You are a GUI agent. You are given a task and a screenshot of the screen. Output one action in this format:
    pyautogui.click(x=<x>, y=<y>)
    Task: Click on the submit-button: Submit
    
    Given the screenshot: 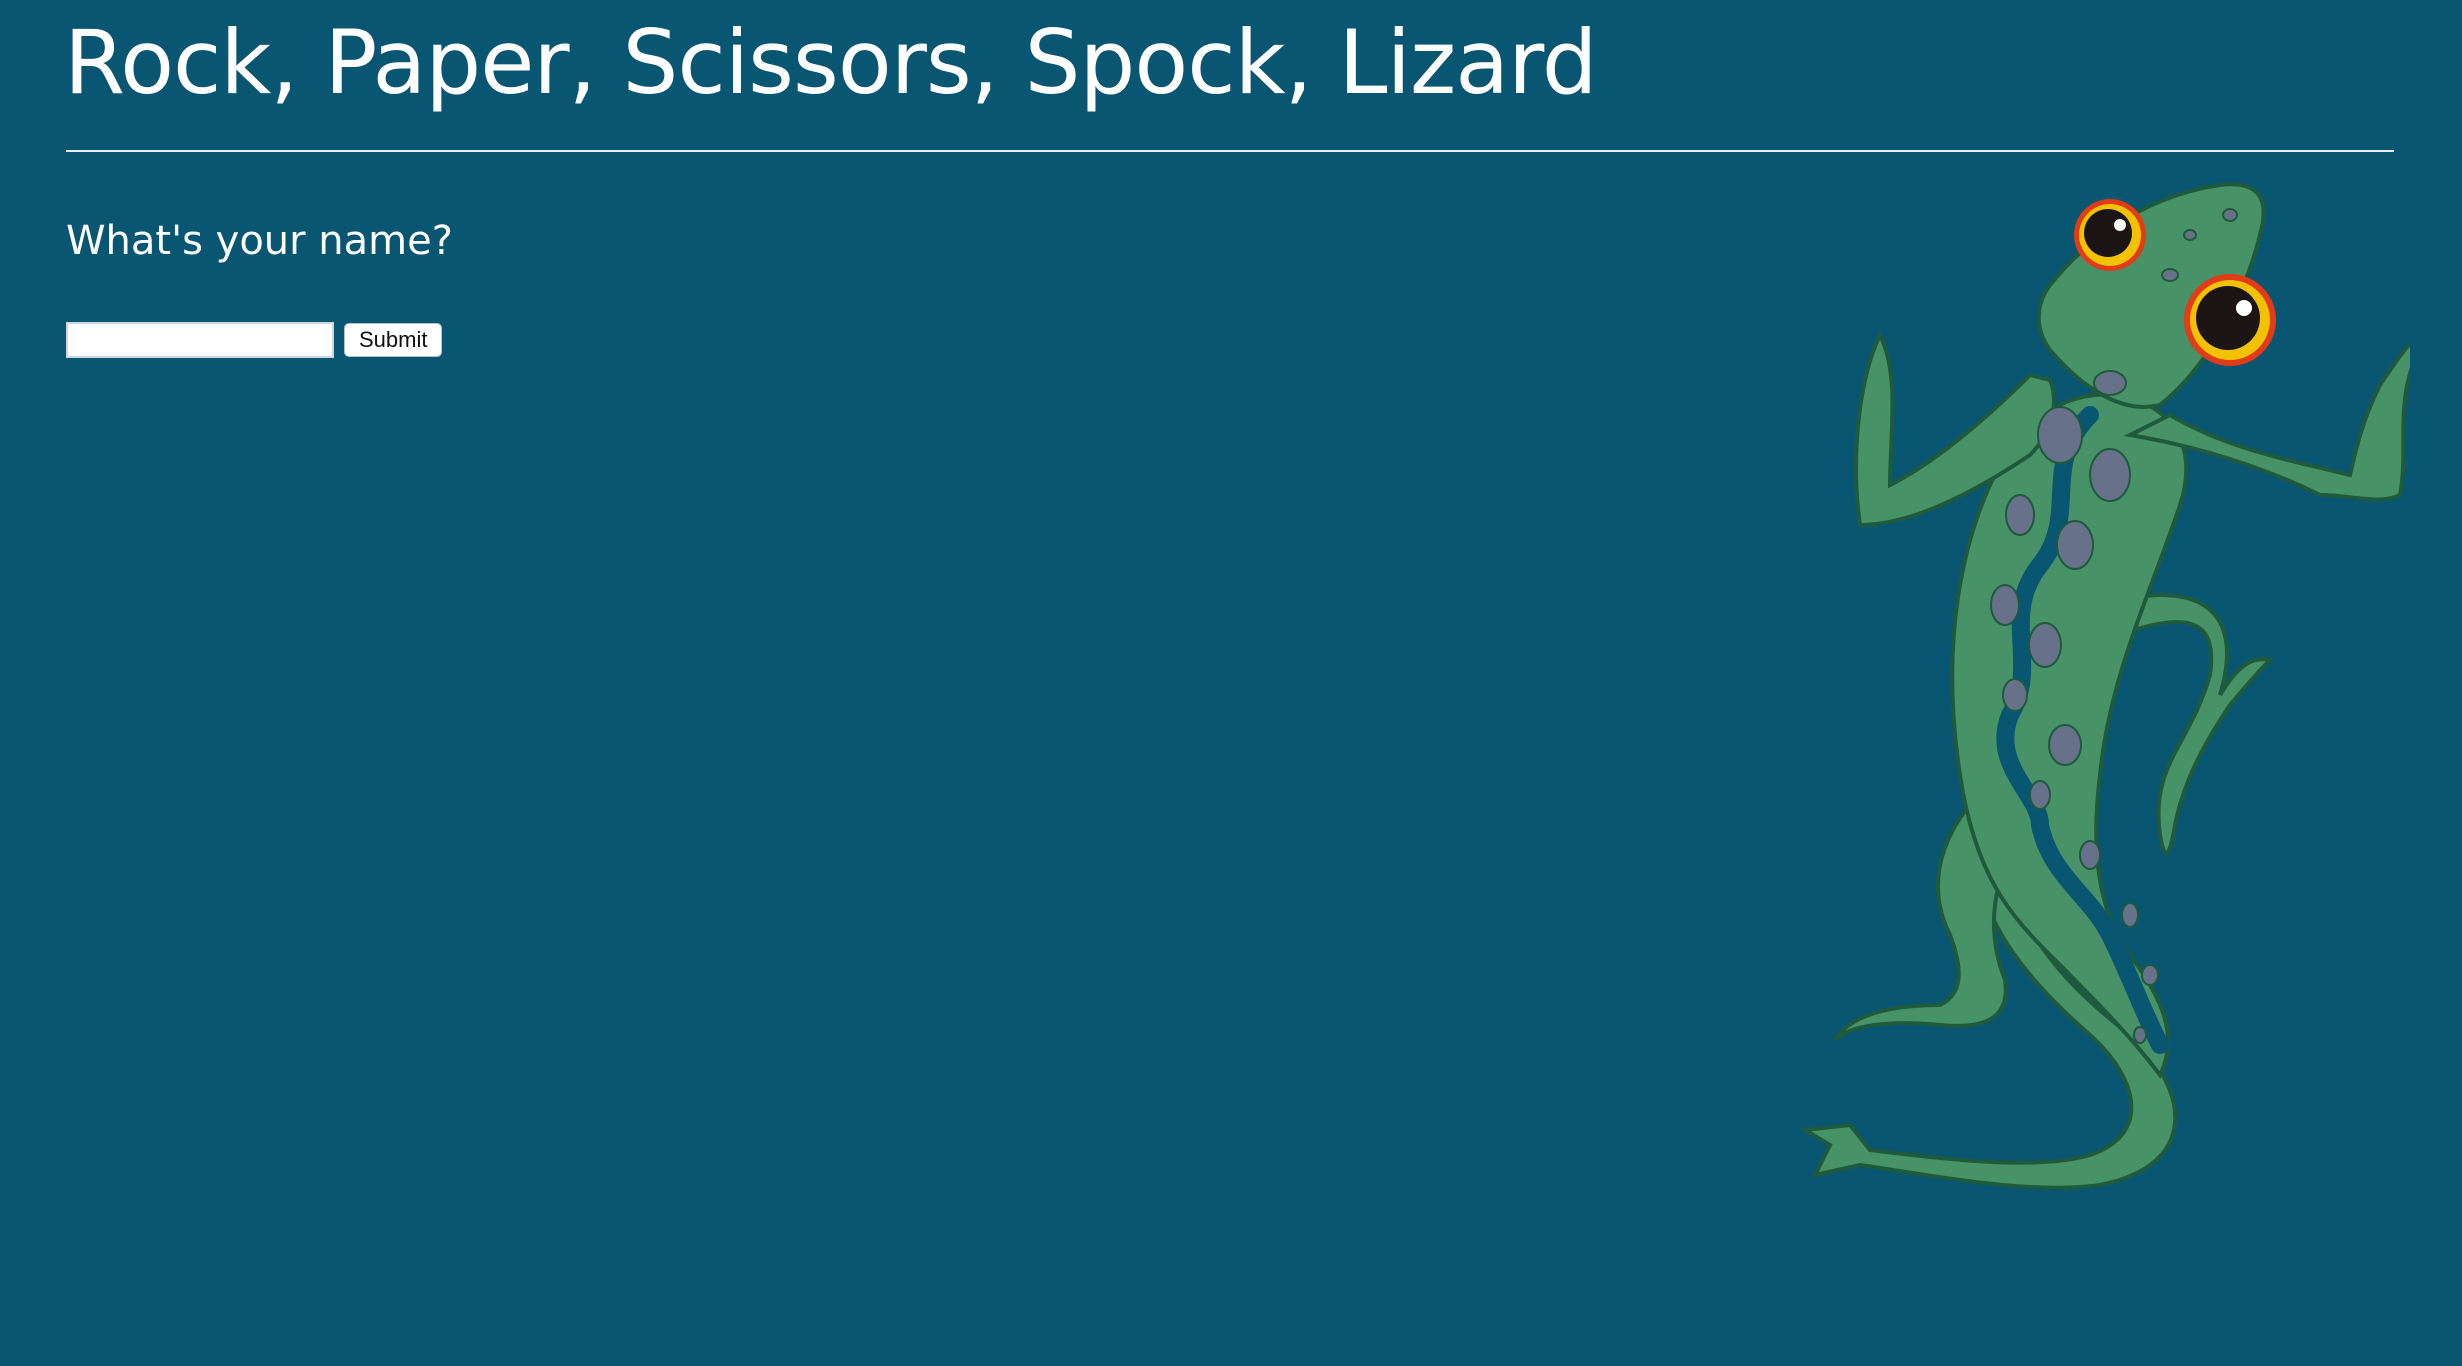 What is the action you would take?
    pyautogui.click(x=393, y=340)
    